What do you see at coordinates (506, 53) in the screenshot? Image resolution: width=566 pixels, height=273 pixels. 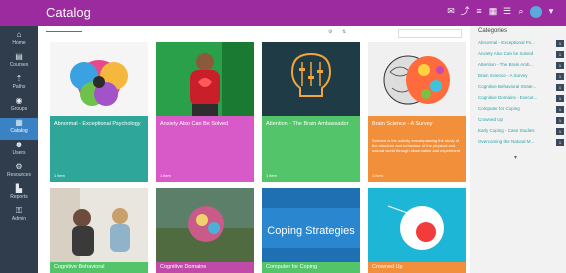 I see `category-label: Anxiety Also Can be Solved` at bounding box center [506, 53].